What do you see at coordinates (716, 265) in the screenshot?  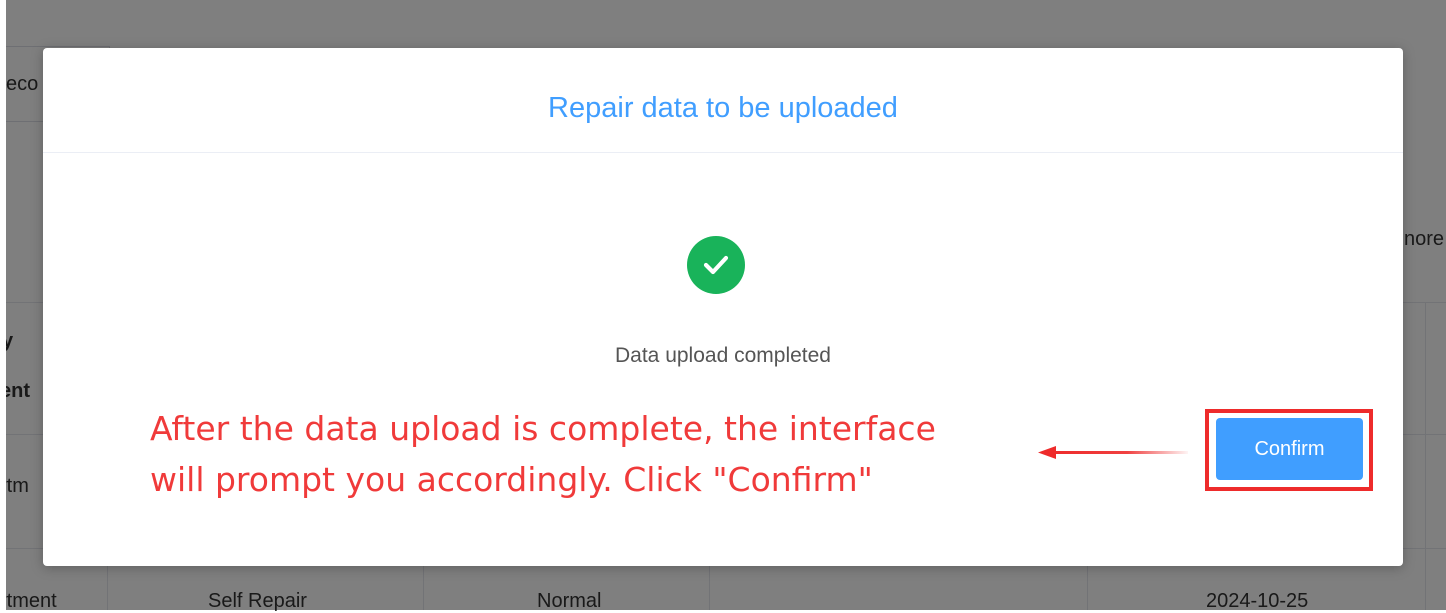 I see `check-circle-icon` at bounding box center [716, 265].